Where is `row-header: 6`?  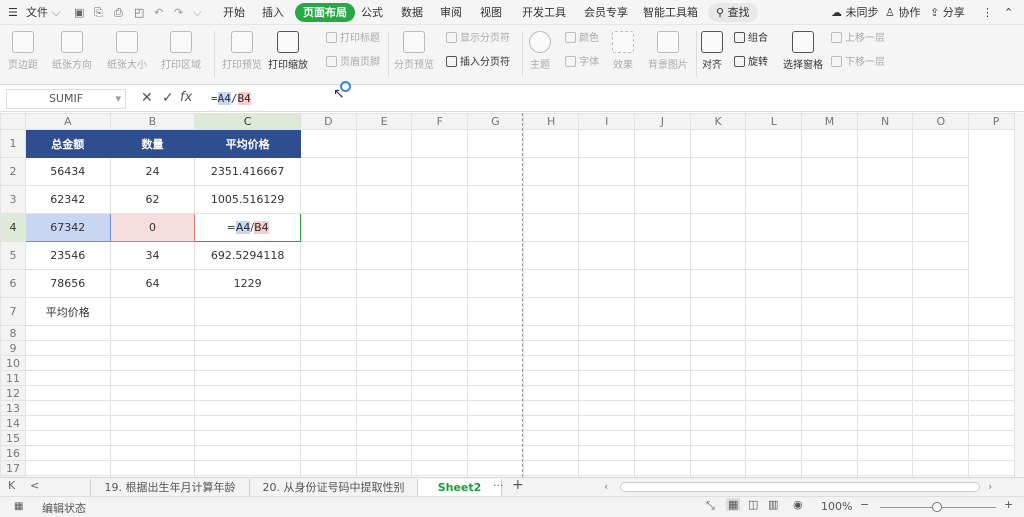
row-header: 6 is located at coordinates (13, 283).